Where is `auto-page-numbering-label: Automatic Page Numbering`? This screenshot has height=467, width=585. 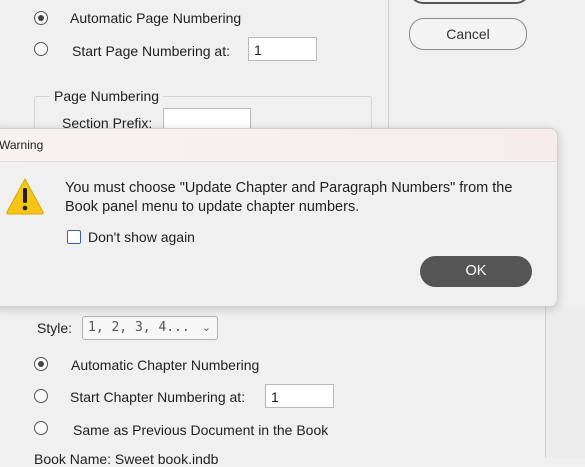 auto-page-numbering-label: Automatic Page Numbering is located at coordinates (156, 18).